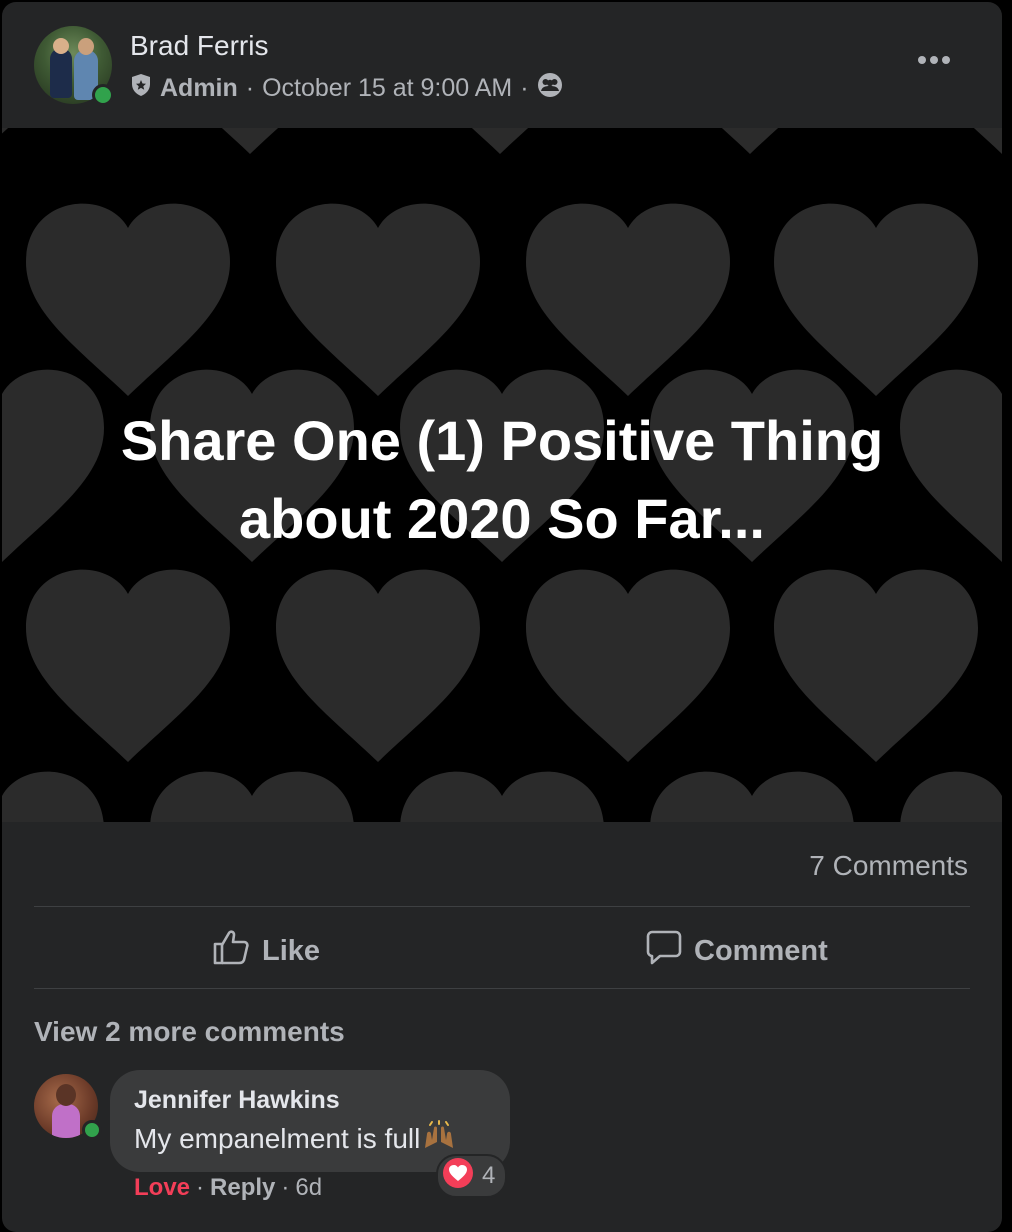  I want to click on post-text-line-1: Share One (1) Positive Thing, so click(502, 440).